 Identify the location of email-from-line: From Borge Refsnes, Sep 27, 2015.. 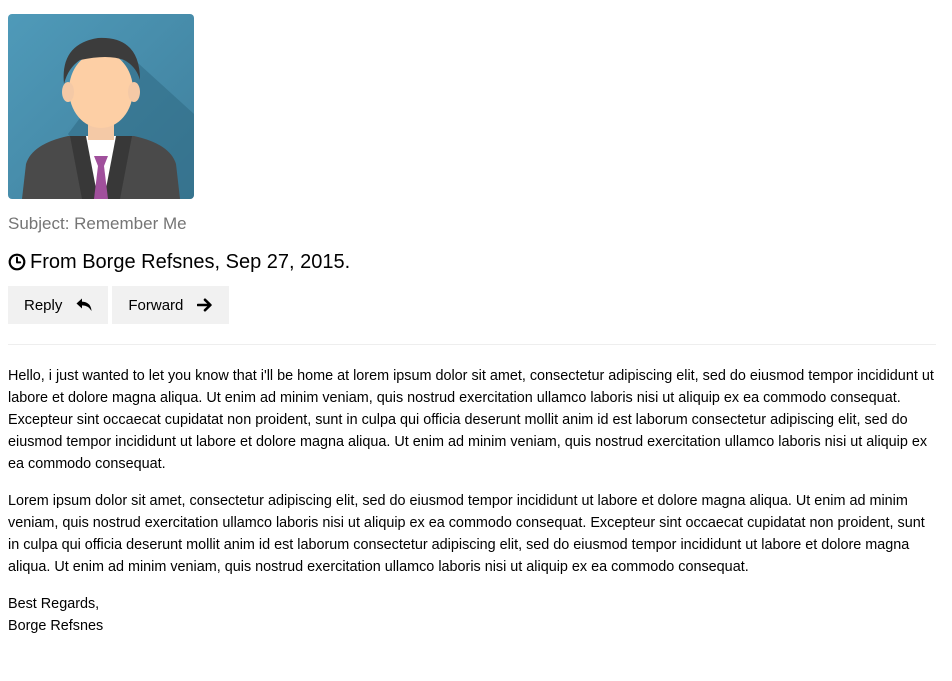
(472, 262).